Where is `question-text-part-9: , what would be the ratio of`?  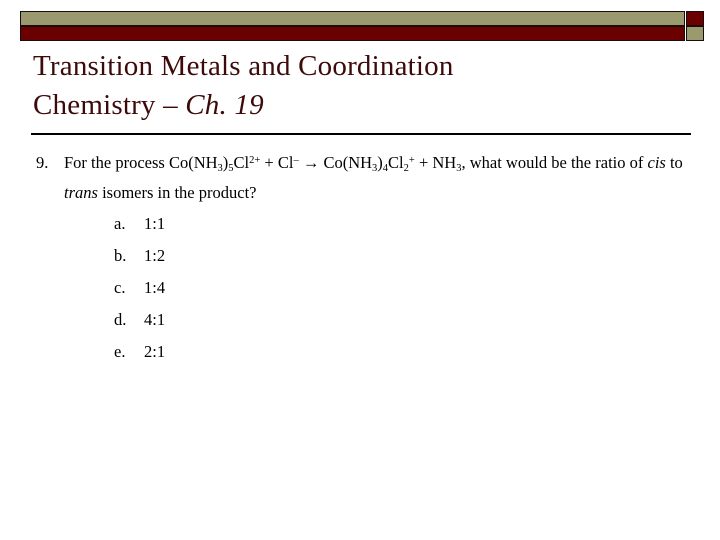 question-text-part-9: , what would be the ratio of is located at coordinates (554, 162).